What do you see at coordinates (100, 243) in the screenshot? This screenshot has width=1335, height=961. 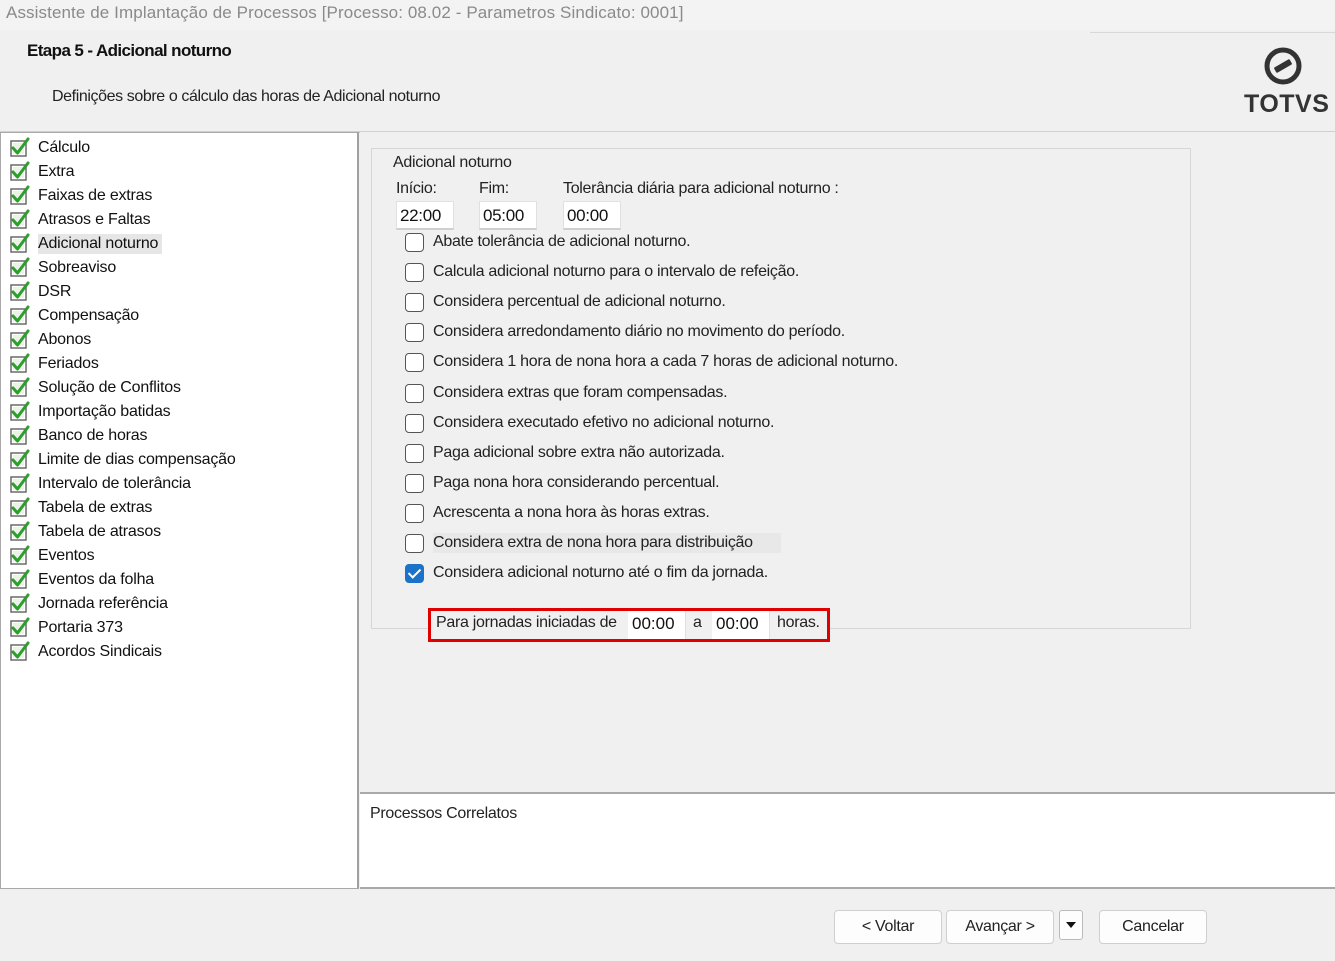 I see `sidebar-item-label: Adicional noturno` at bounding box center [100, 243].